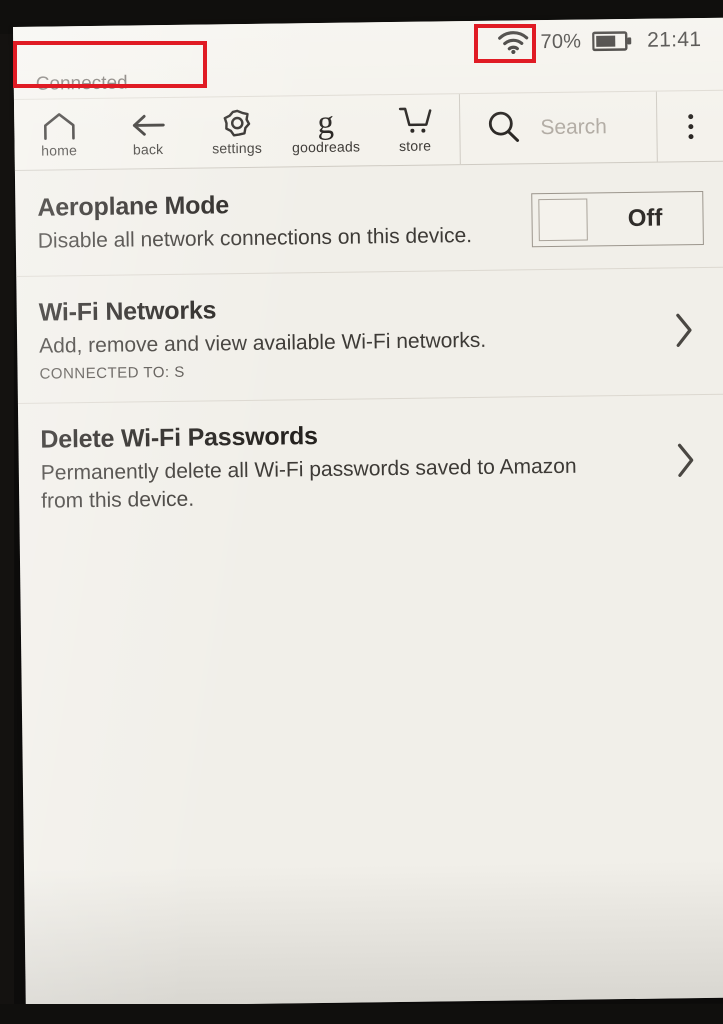 The width and height of the screenshot is (723, 1024). I want to click on search-icon, so click(503, 128).